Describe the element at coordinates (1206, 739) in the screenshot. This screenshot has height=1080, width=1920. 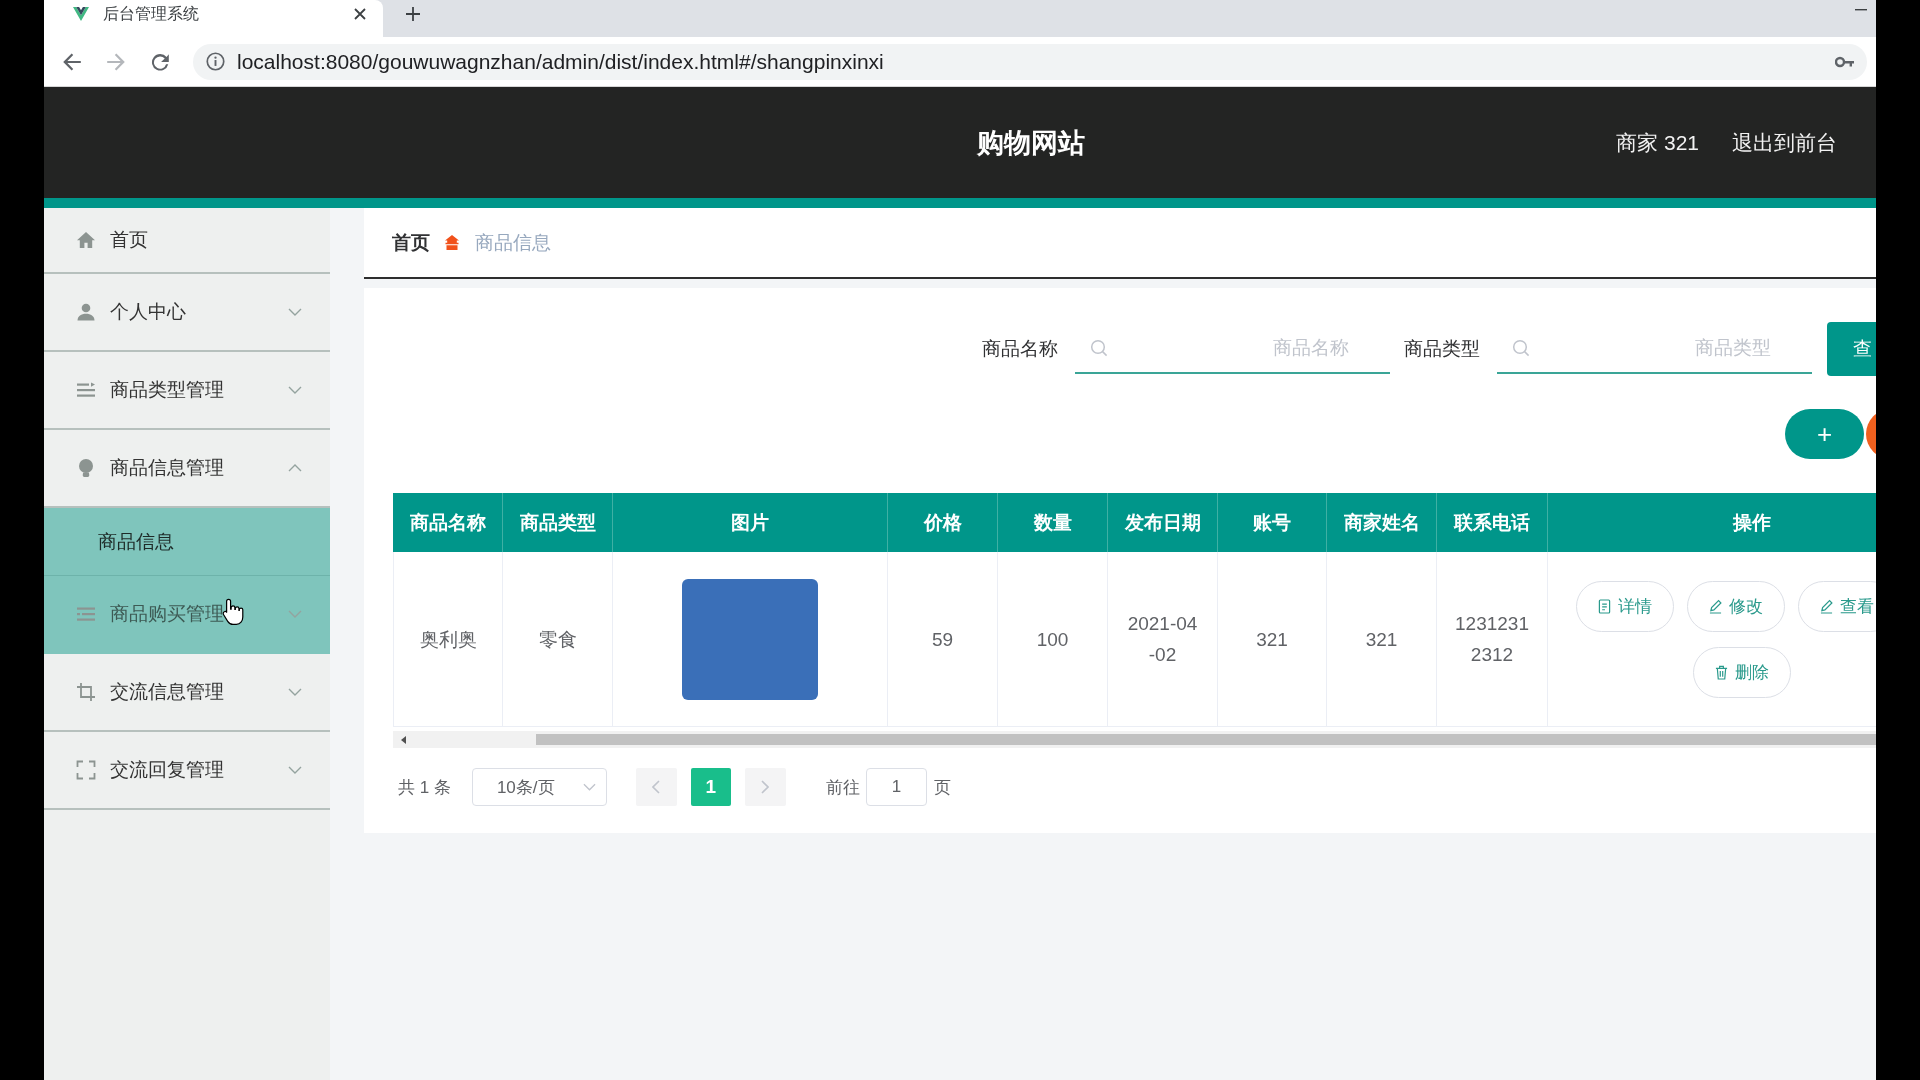
I see `scrollbar-thumb` at that location.